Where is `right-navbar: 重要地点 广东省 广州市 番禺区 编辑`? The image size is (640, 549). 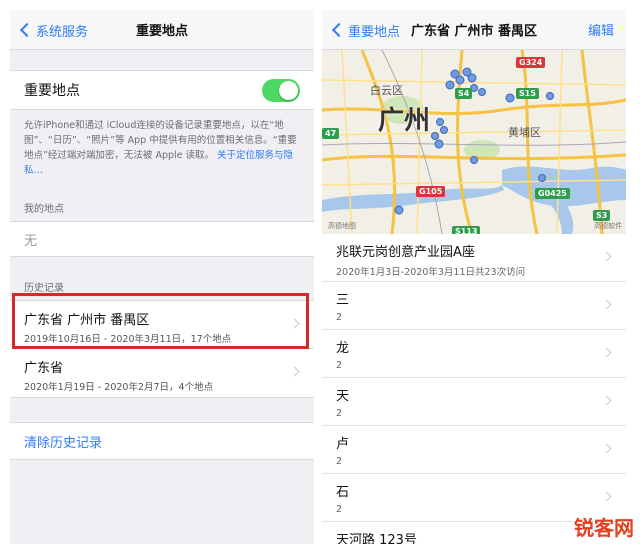
right-navbar: 重要地点 广东省 广州市 番禺区 编辑 is located at coordinates (474, 30).